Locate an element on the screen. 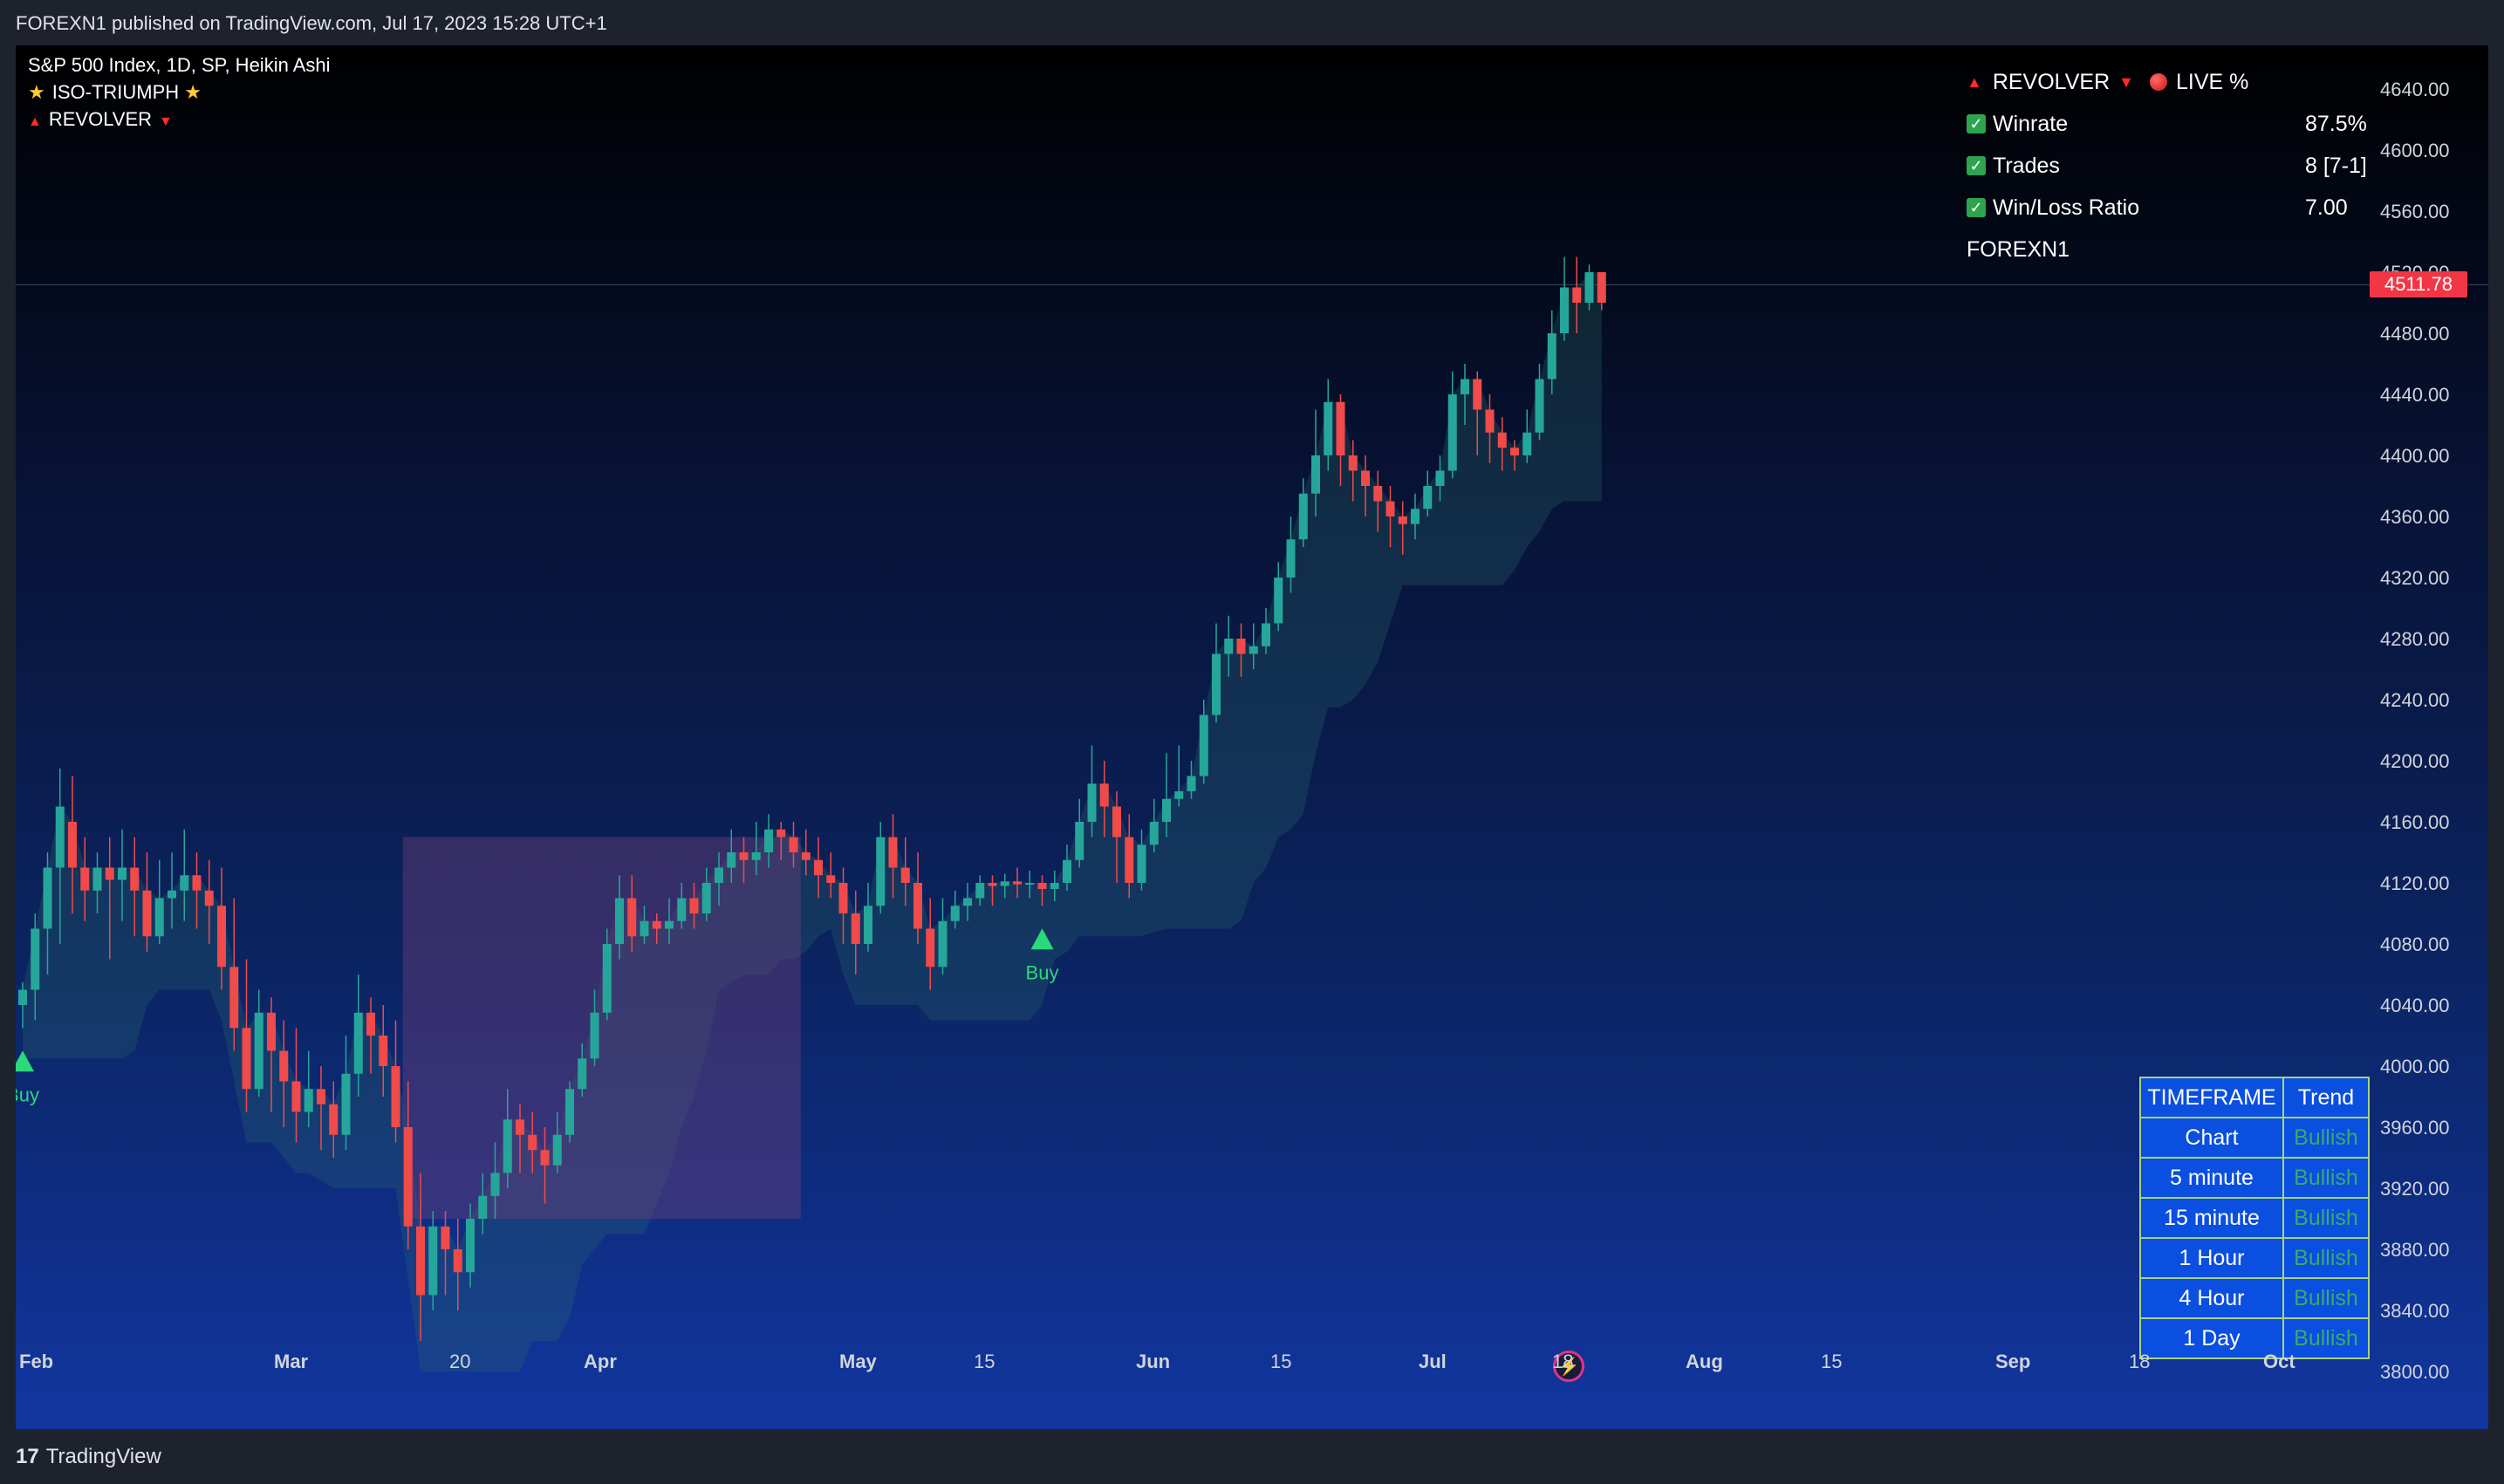 Image resolution: width=2504 pixels, height=1484 pixels. price-tick-label: 4640.00 is located at coordinates (2415, 89).